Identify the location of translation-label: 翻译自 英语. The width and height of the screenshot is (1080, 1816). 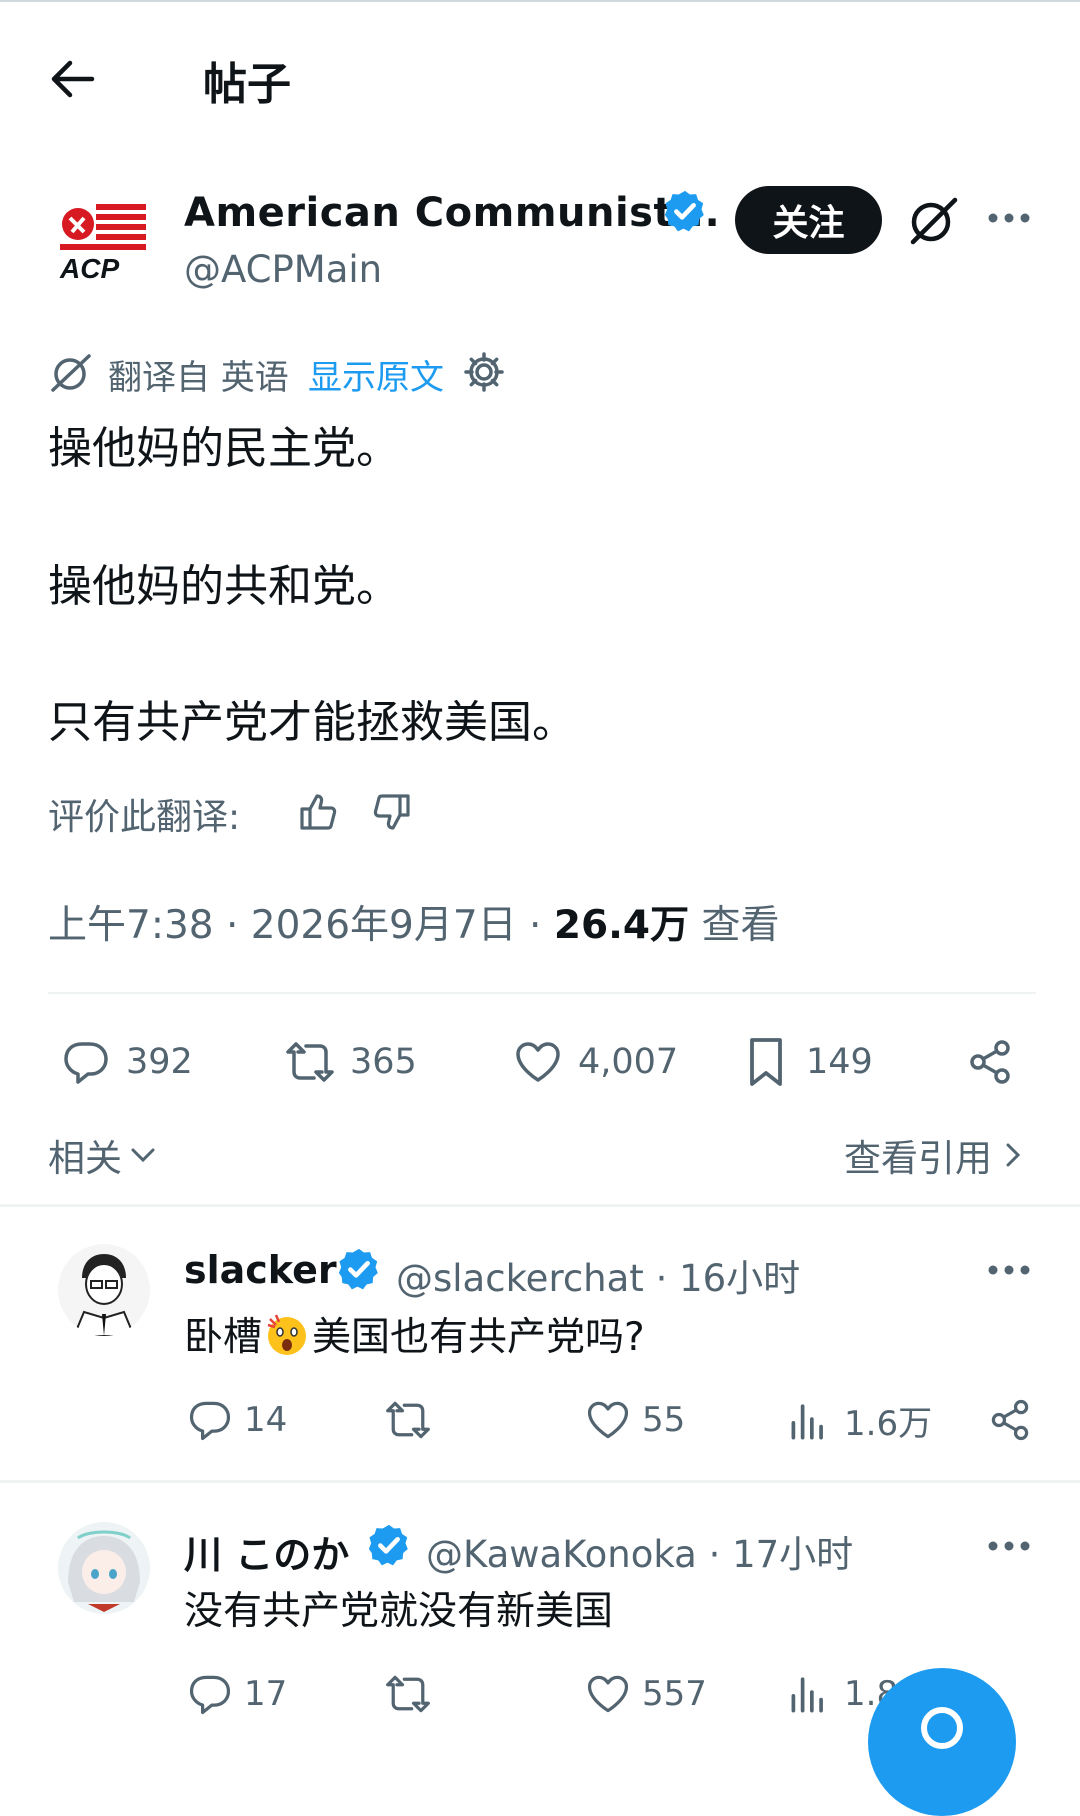
(198, 378).